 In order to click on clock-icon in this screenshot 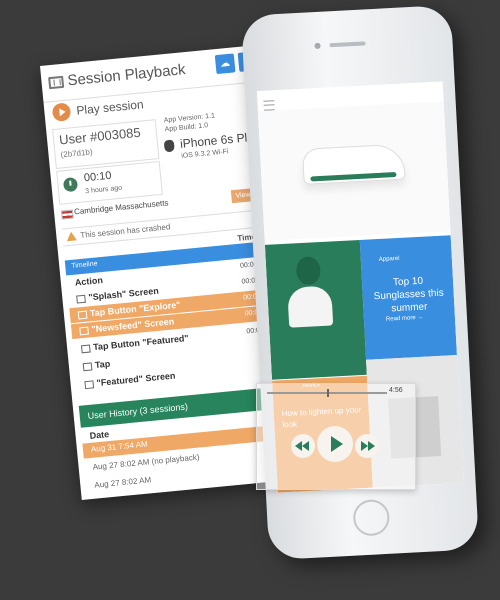, I will do `click(70, 184)`.